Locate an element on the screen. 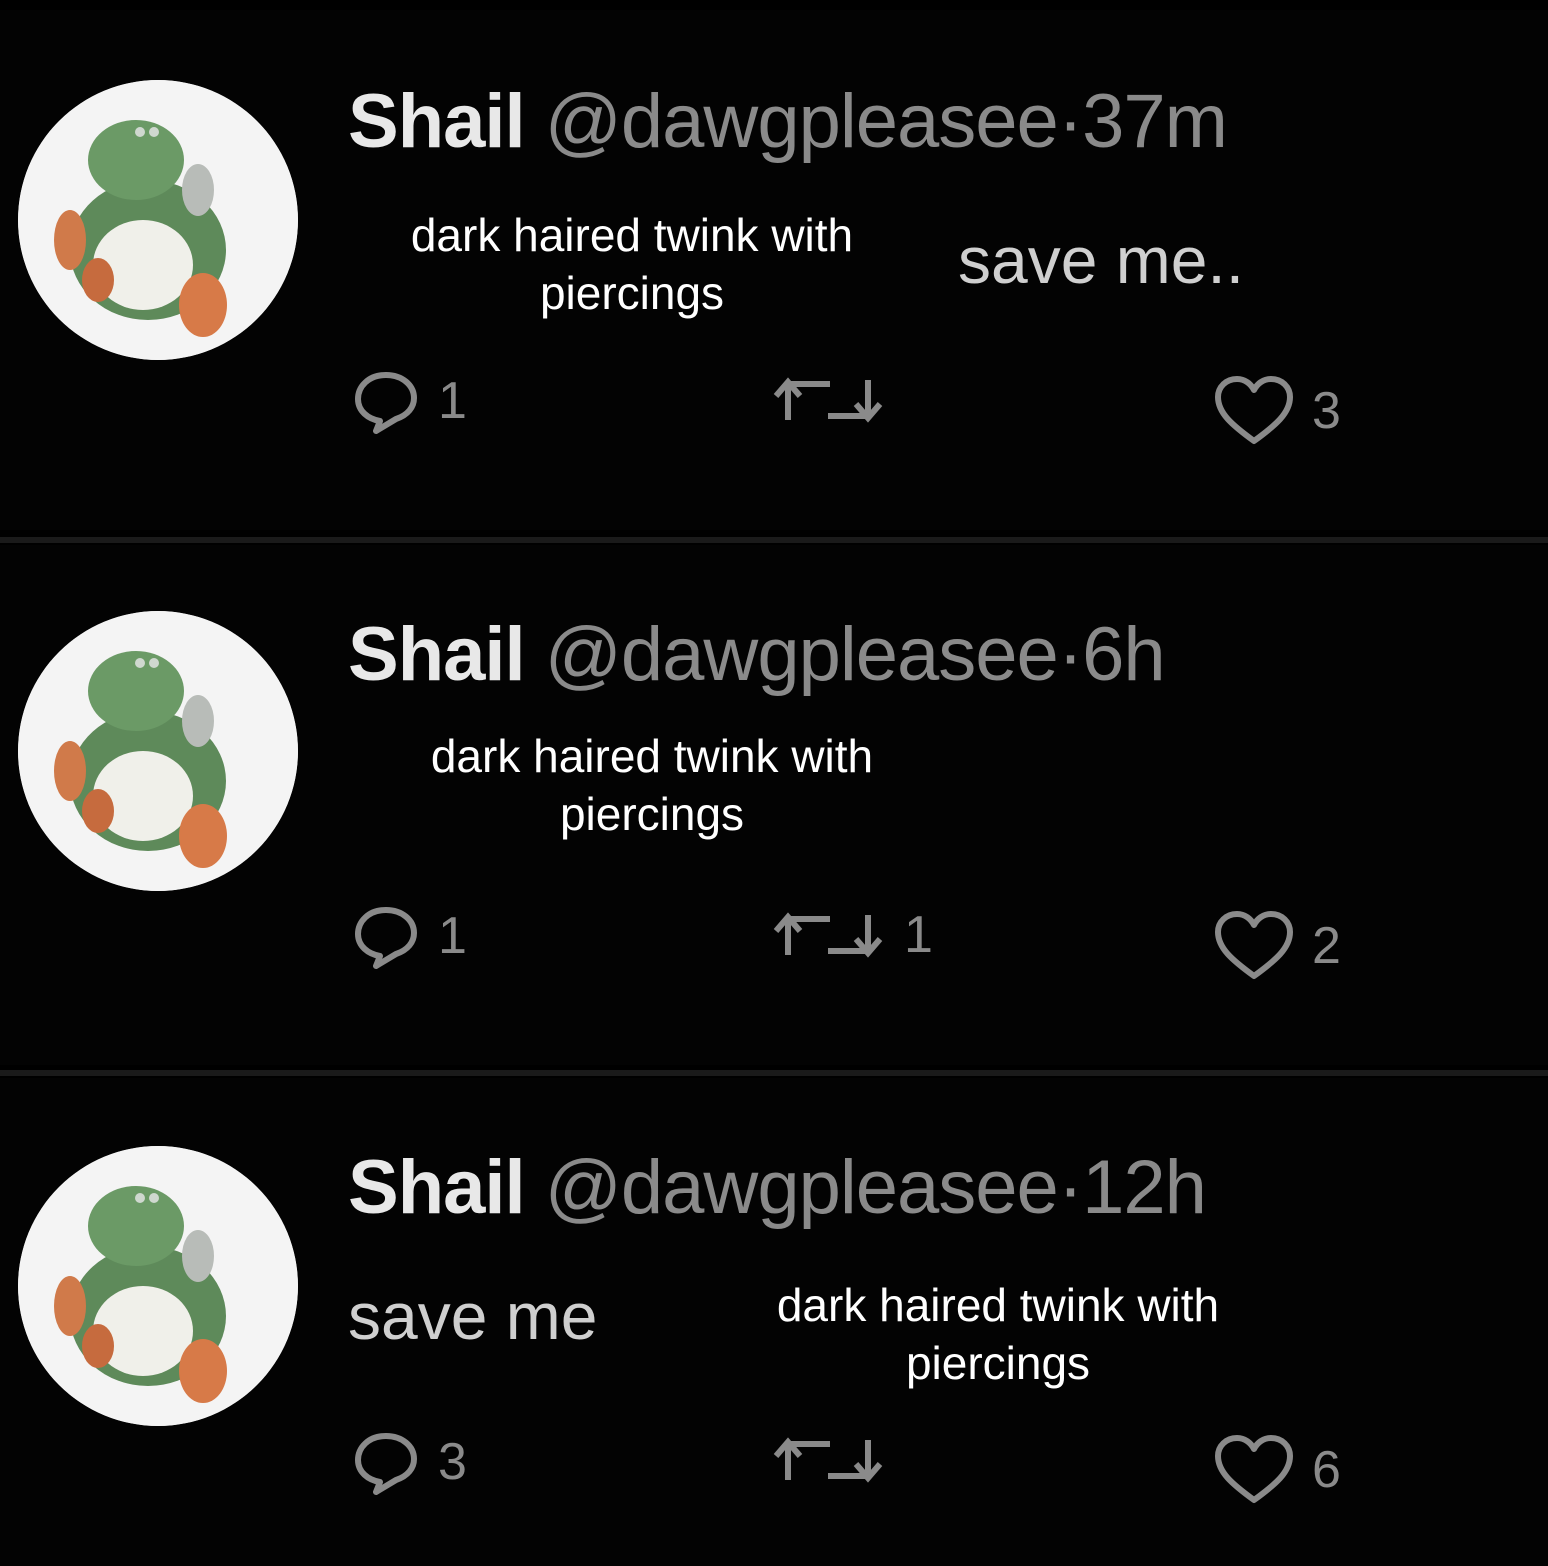 The width and height of the screenshot is (1548, 1566). timestamp: 6h is located at coordinates (1124, 654).